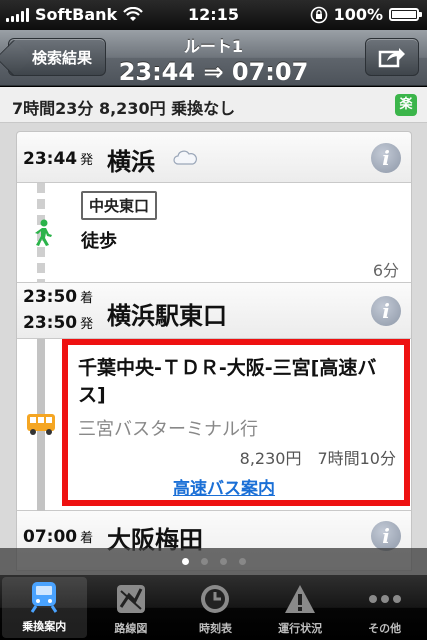 The width and height of the screenshot is (427, 640). I want to click on tab-more: その他, so click(384, 607).